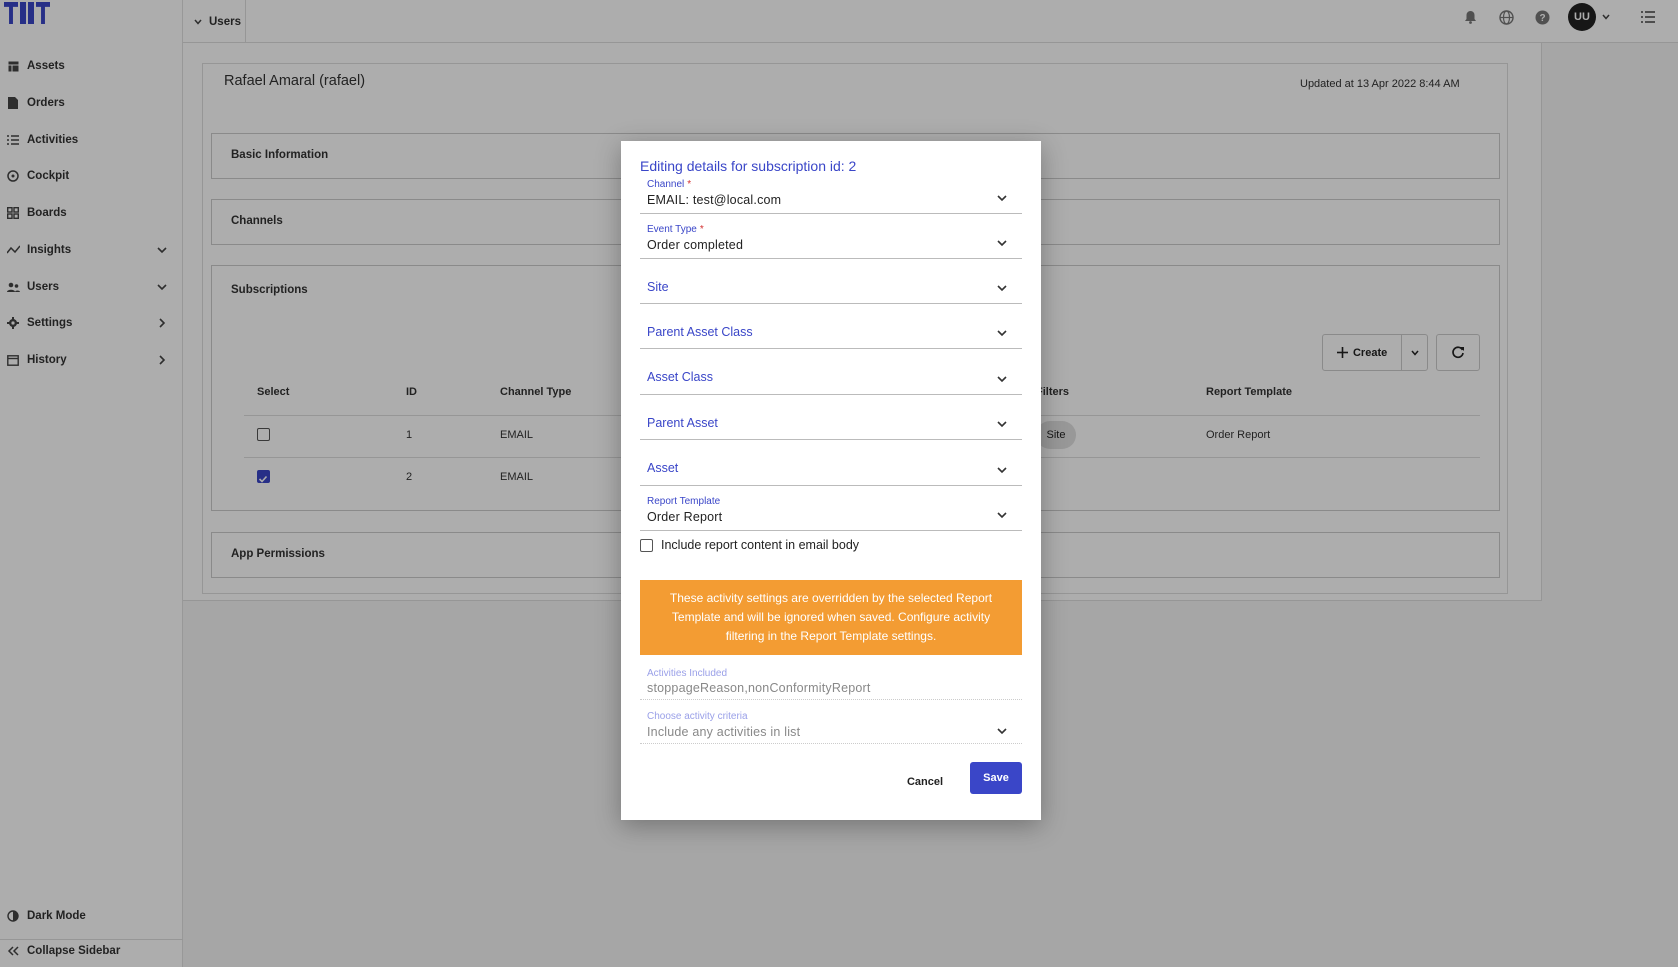 The image size is (1678, 967). What do you see at coordinates (695, 245) in the screenshot?
I see `field-value: Order completed` at bounding box center [695, 245].